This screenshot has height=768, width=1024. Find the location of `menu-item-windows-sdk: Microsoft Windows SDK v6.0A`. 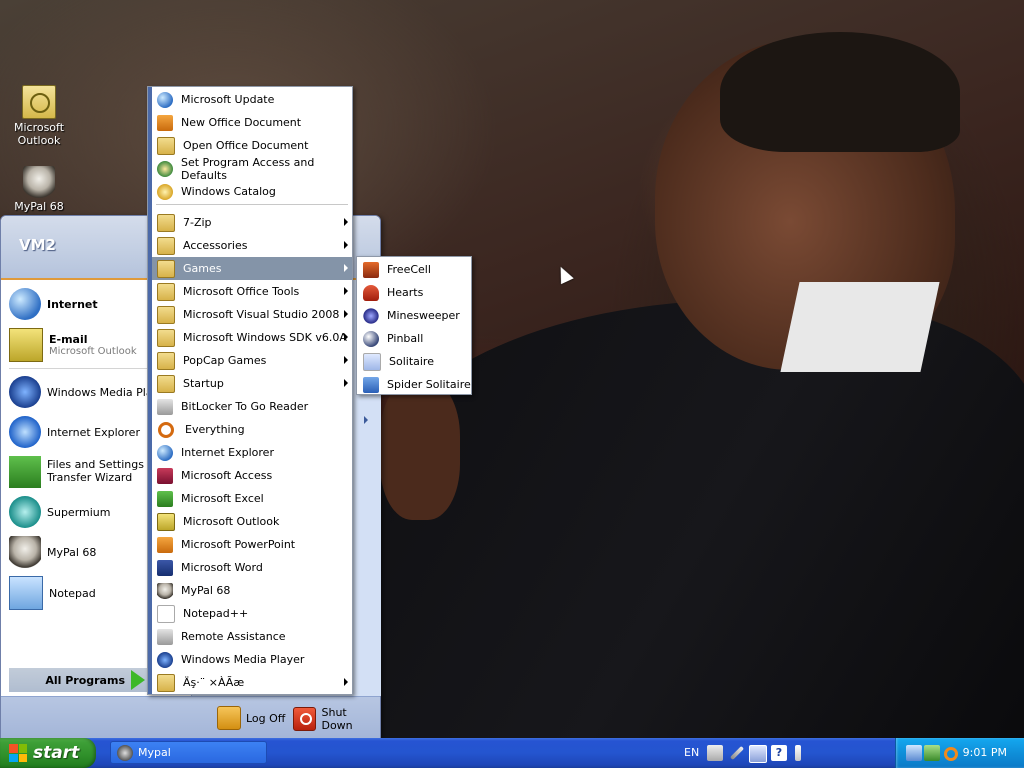

menu-item-windows-sdk: Microsoft Windows SDK v6.0A is located at coordinates (252, 337).